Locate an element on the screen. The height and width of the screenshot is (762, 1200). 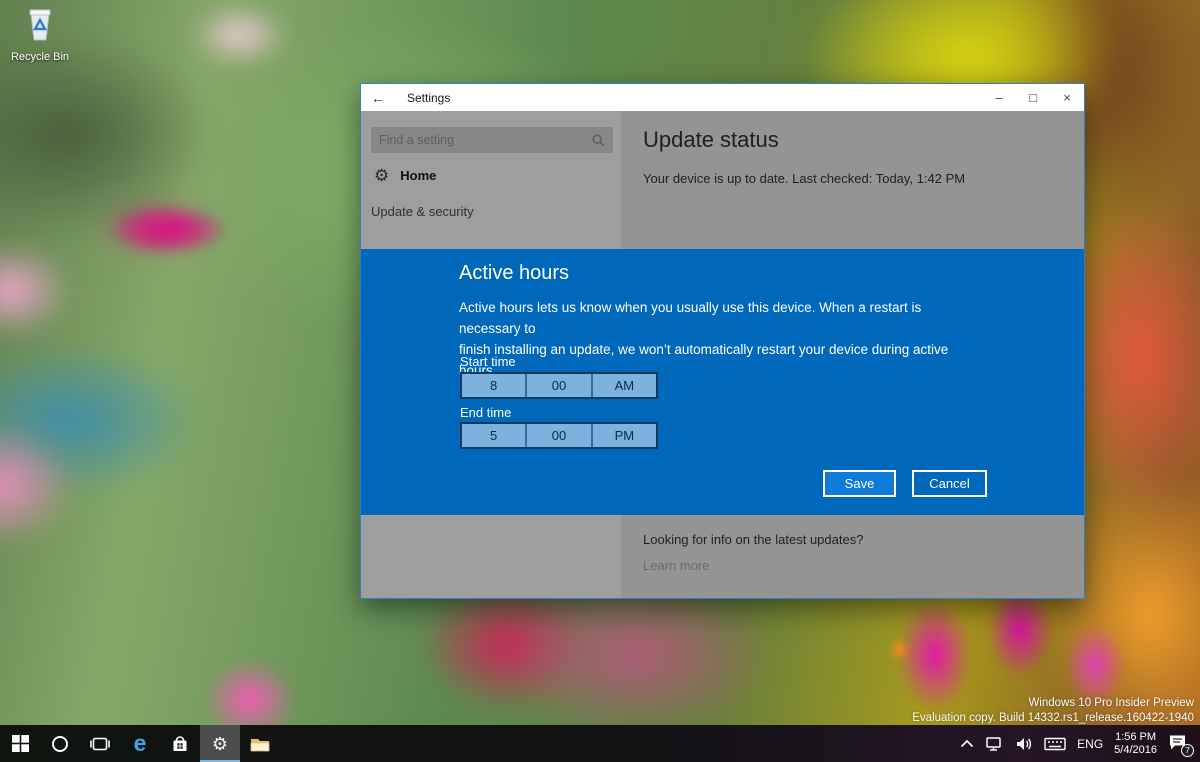
dialog-title: Active hours is located at coordinates (514, 273).